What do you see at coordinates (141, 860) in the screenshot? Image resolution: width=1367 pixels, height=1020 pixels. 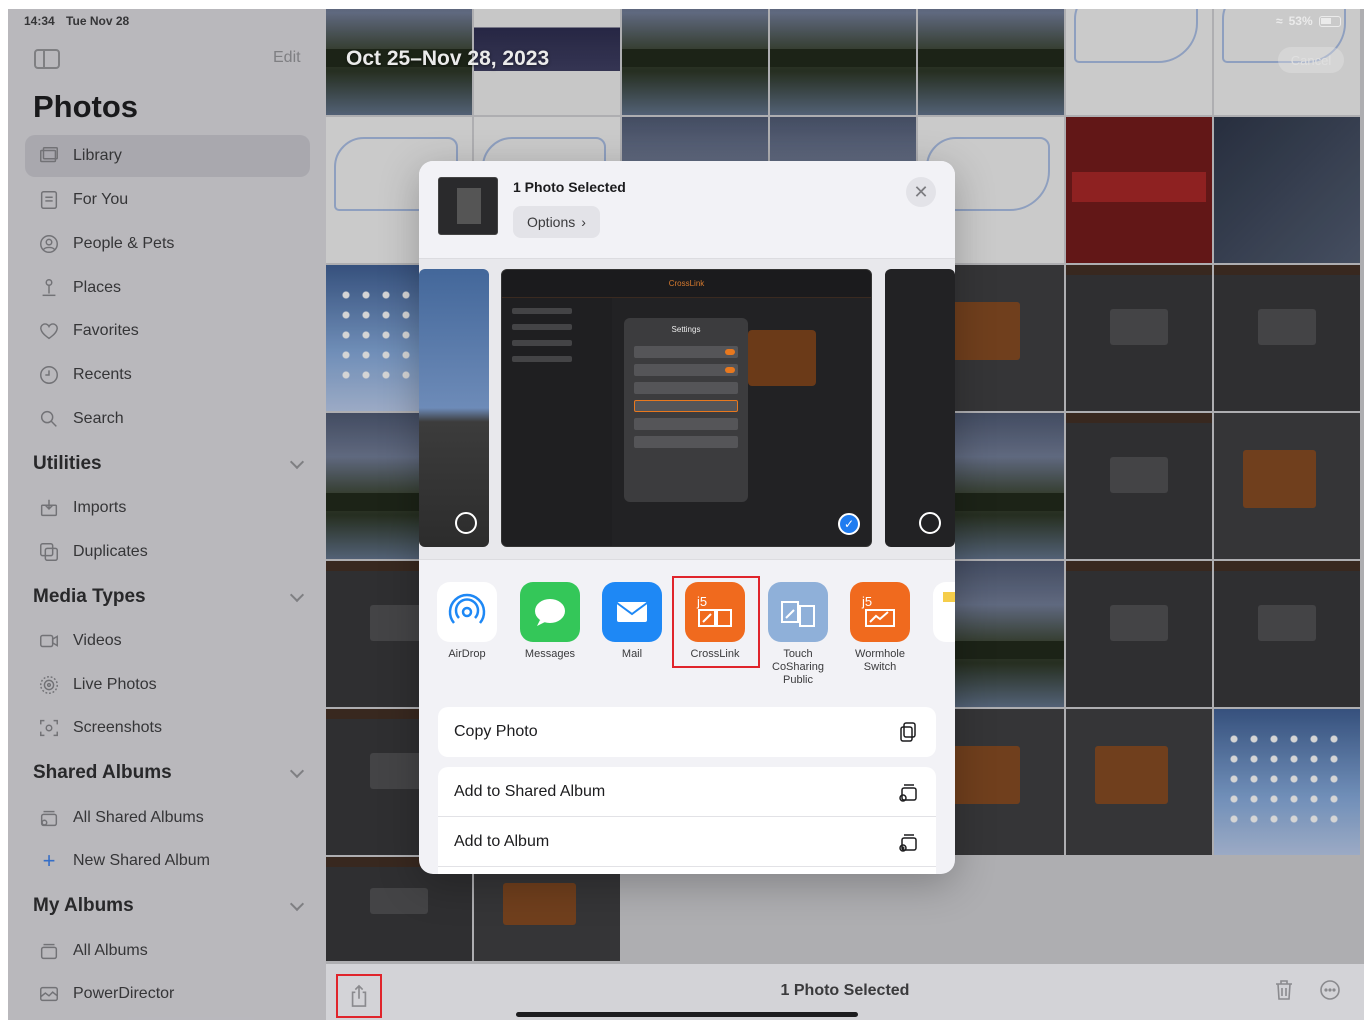 I see `sidebar-item-label: New Shared Album` at bounding box center [141, 860].